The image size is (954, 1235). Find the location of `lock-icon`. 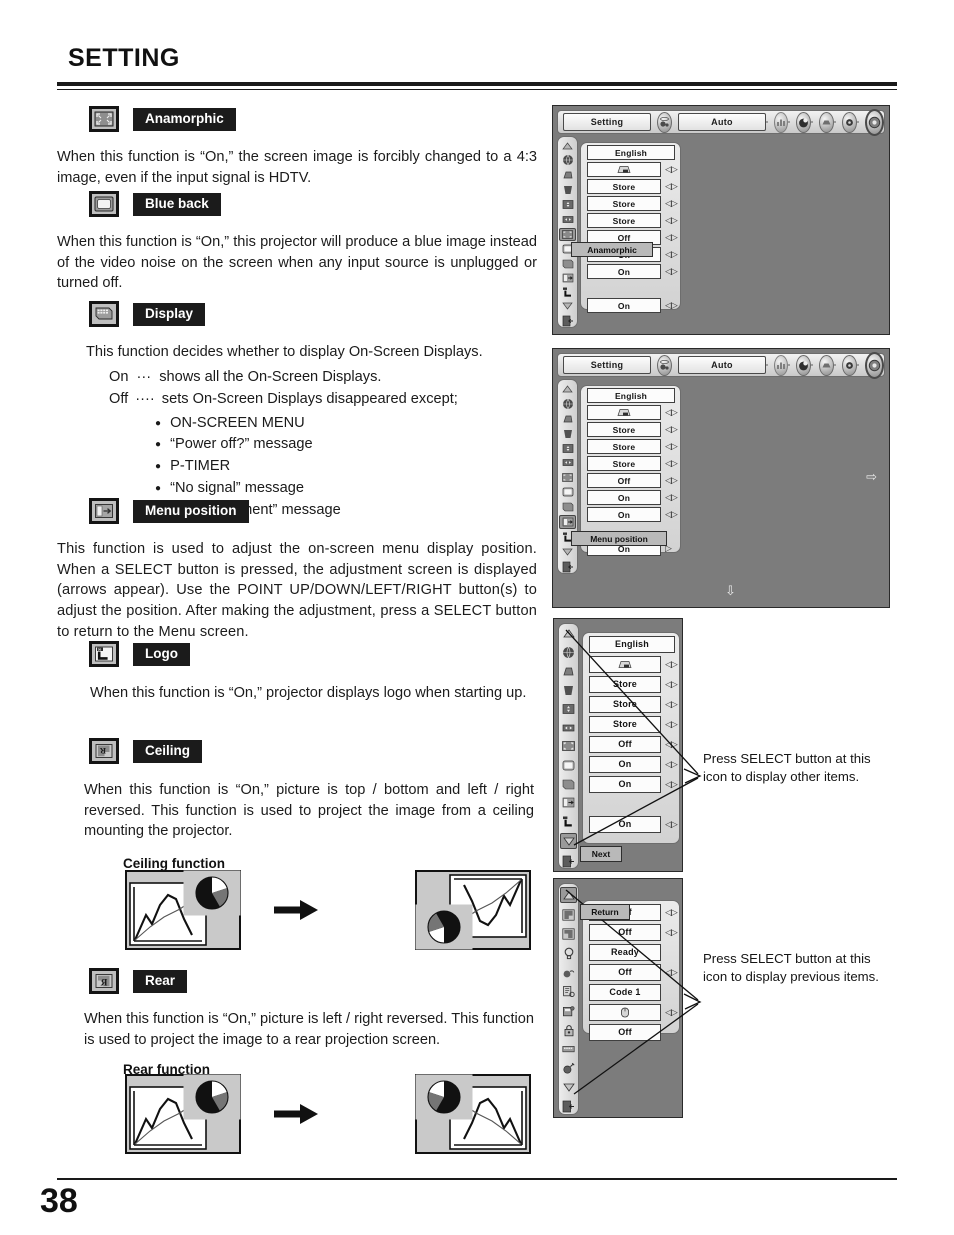

lock-icon is located at coordinates (568, 1030).